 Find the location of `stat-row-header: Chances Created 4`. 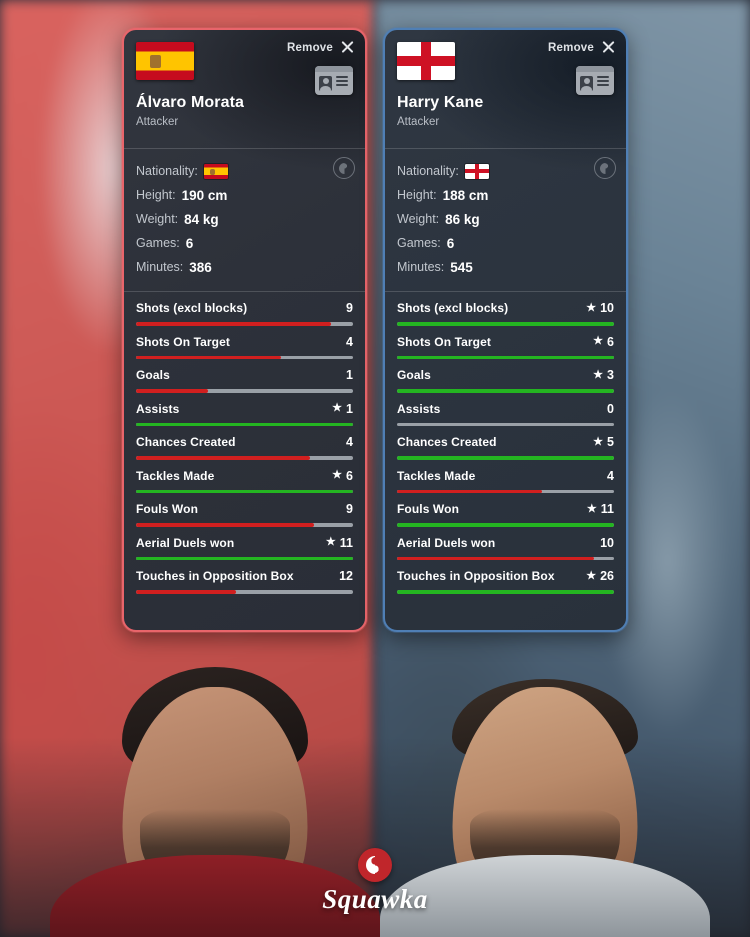

stat-row-header: Chances Created 4 is located at coordinates (244, 442).